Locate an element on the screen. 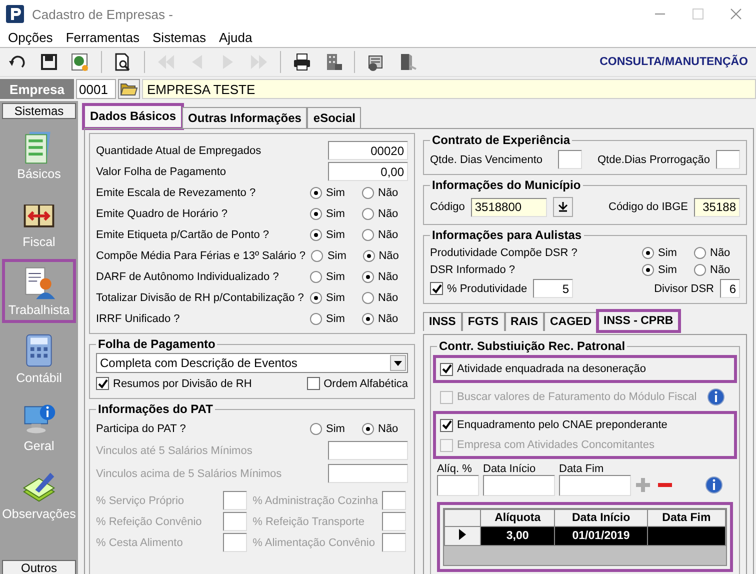 This screenshot has width=756, height=574. field-label: % Serviço Próprio is located at coordinates (141, 500).